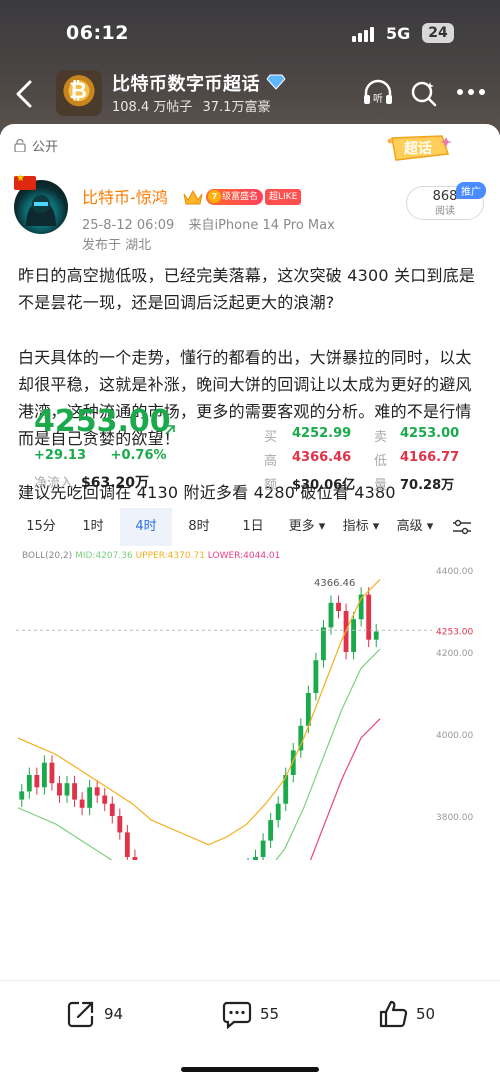 The height and width of the screenshot is (1084, 500). I want to click on tab-4h: 4时, so click(146, 527).